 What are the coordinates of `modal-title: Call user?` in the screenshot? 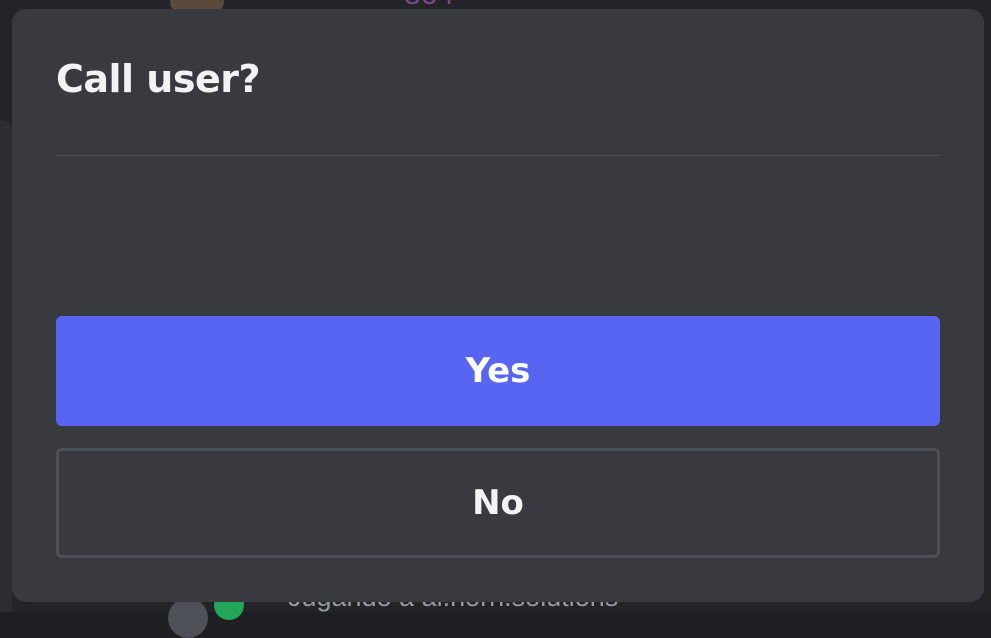 It's located at (158, 79).